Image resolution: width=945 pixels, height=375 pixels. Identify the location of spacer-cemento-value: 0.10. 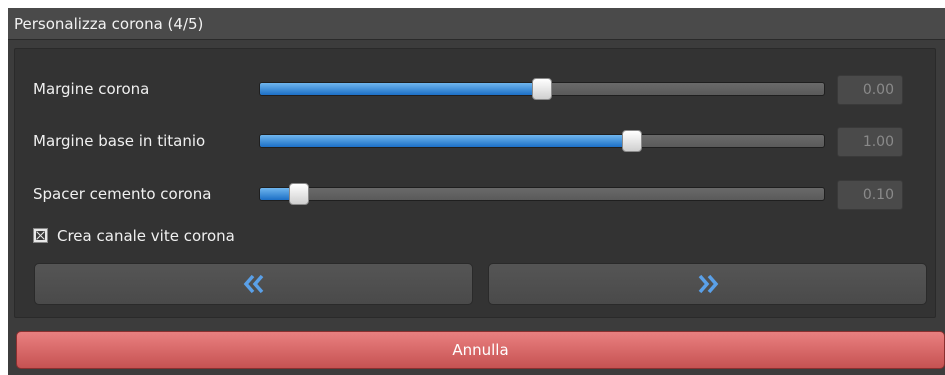
(870, 195).